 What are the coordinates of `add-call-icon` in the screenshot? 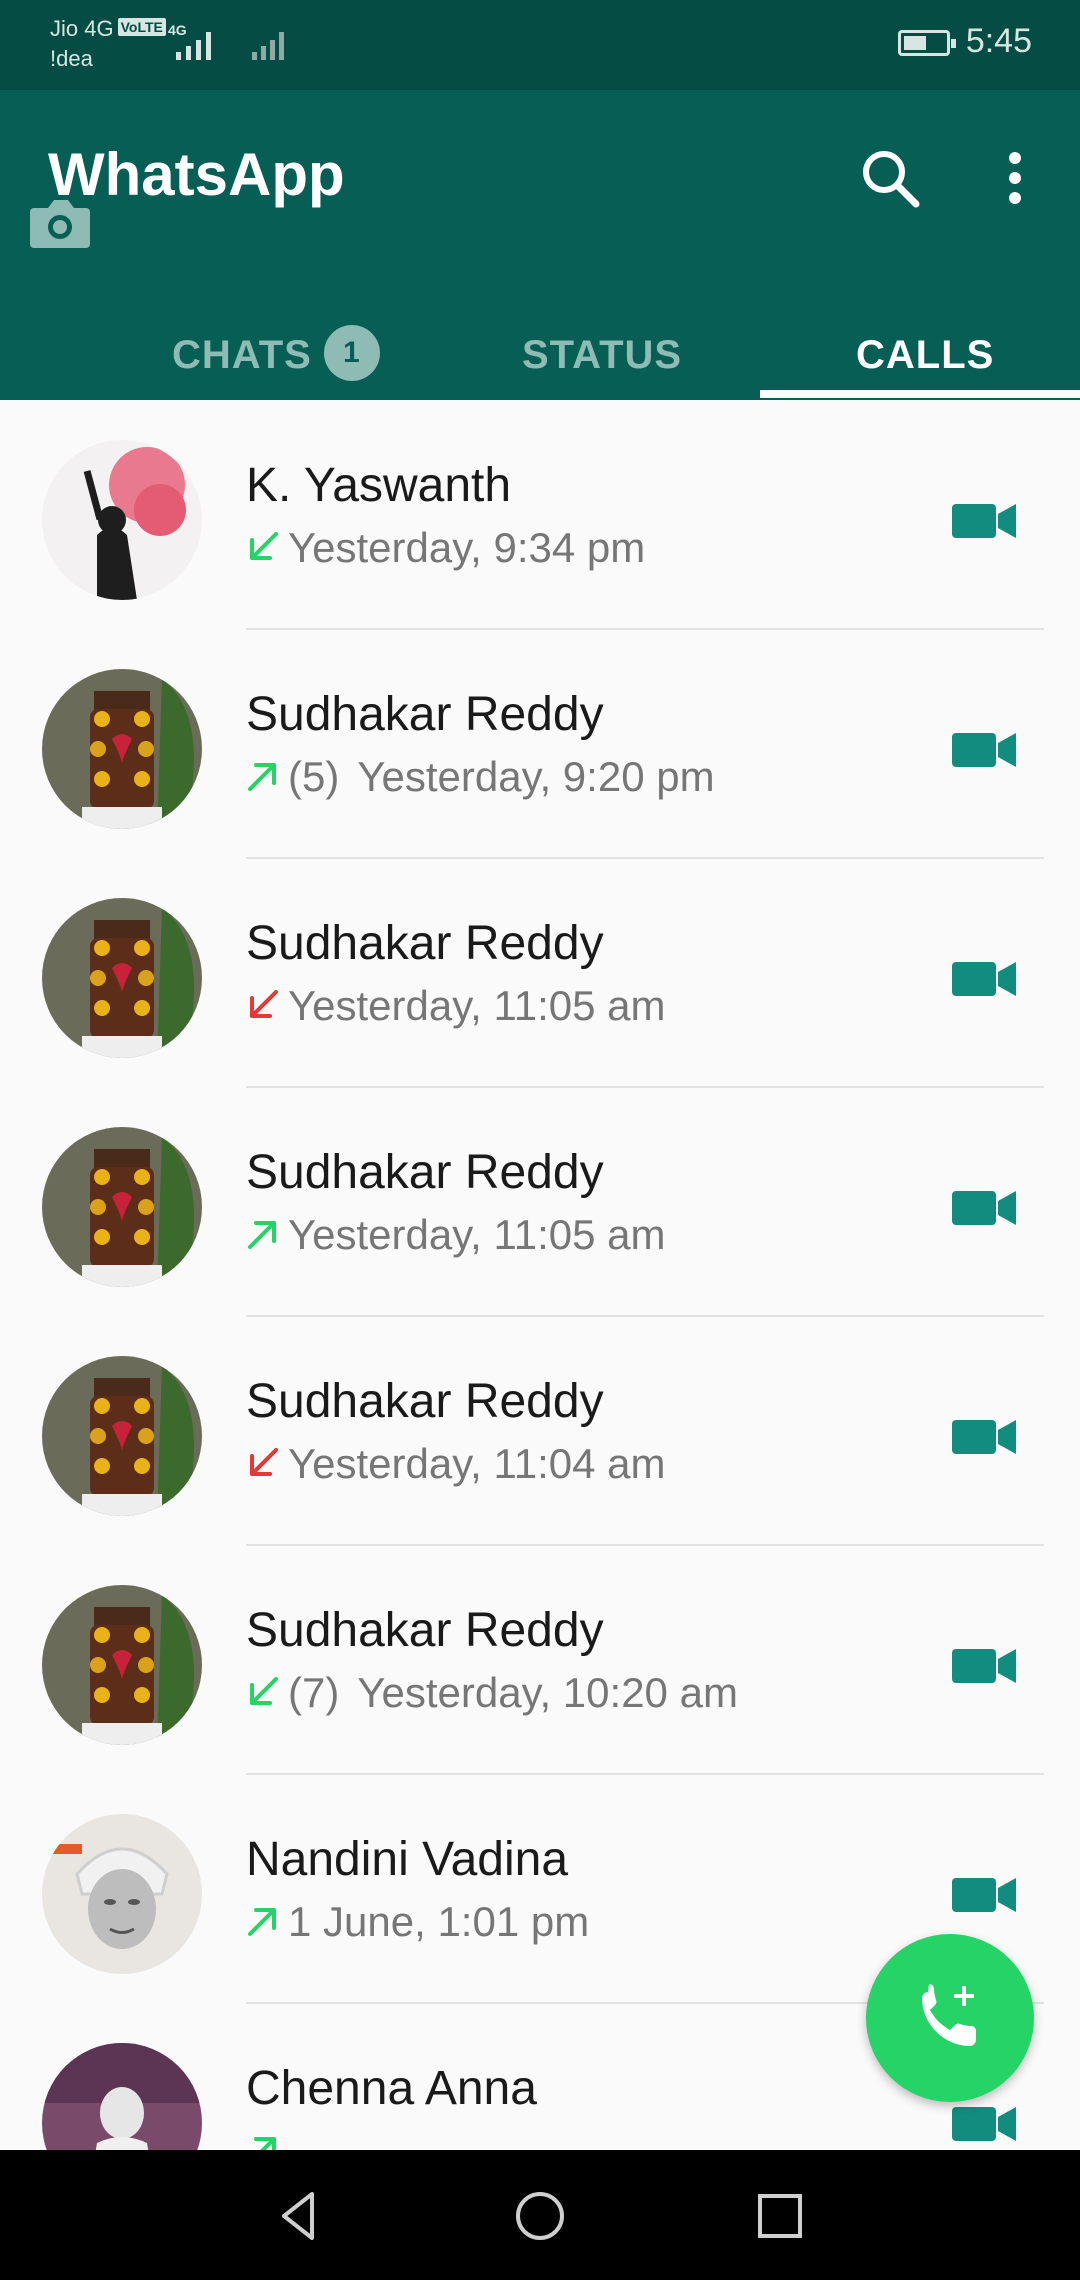 It's located at (949, 2015).